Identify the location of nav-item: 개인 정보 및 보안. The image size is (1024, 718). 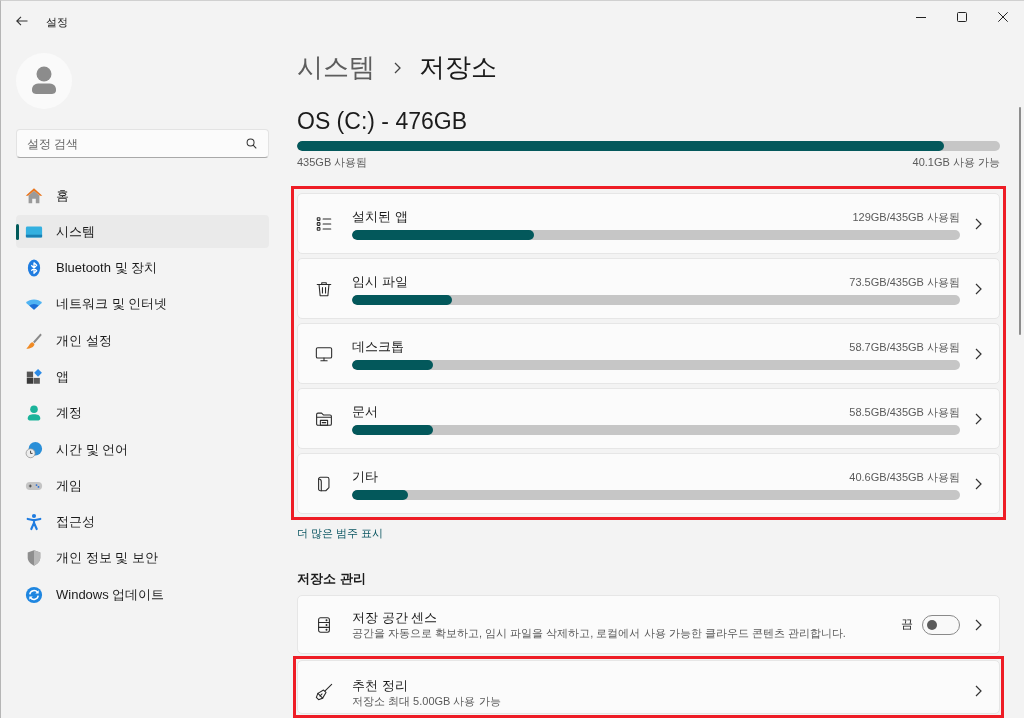
(142, 558).